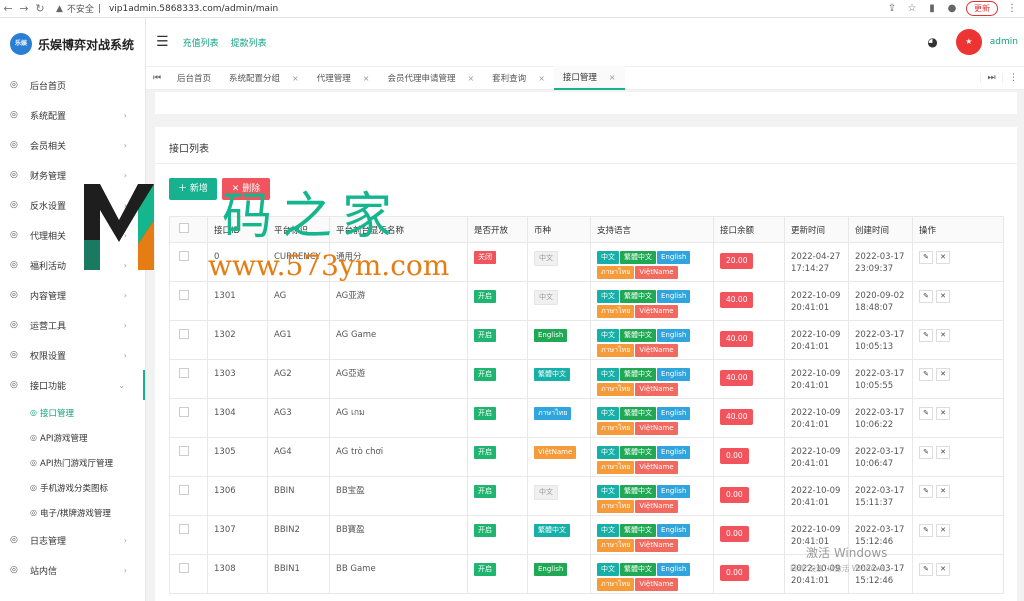 The image size is (1024, 601). I want to click on sidebar-toggle-icon: ▮, so click(932, 9).